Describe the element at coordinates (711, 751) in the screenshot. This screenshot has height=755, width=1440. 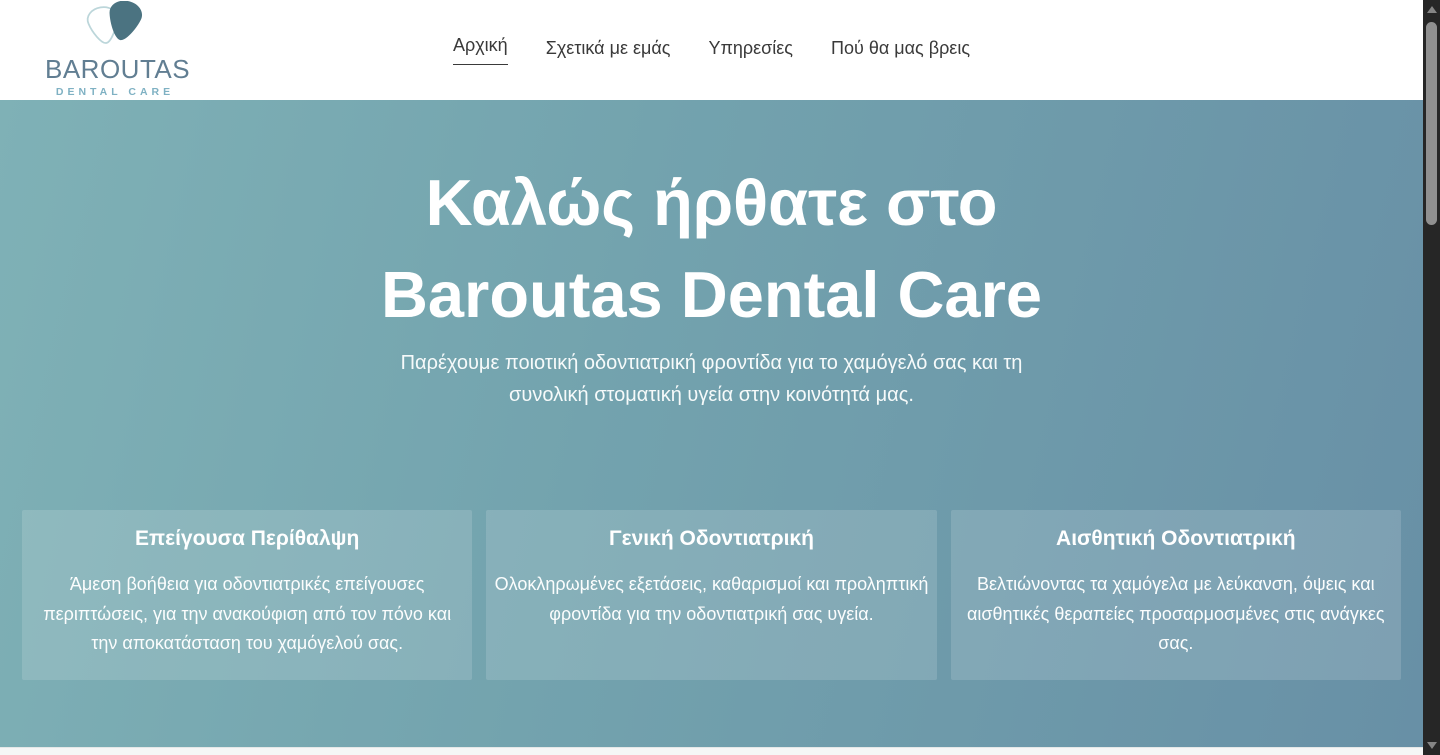
I see `next-section-edge` at that location.